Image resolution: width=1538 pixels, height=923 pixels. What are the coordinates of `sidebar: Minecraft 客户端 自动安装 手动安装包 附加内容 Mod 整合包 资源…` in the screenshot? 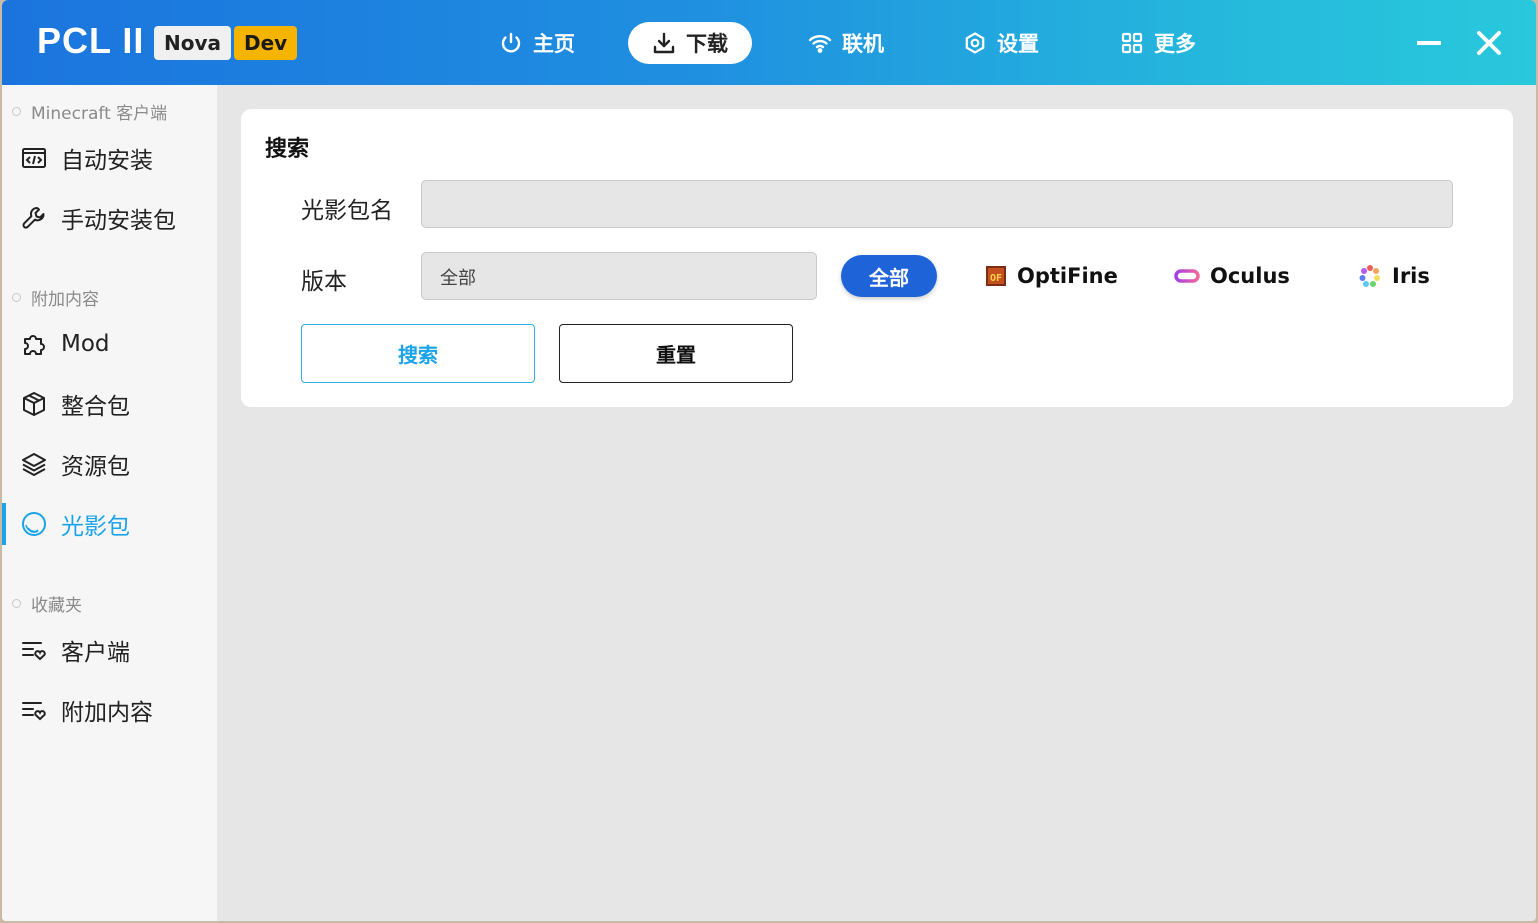 It's located at (109, 503).